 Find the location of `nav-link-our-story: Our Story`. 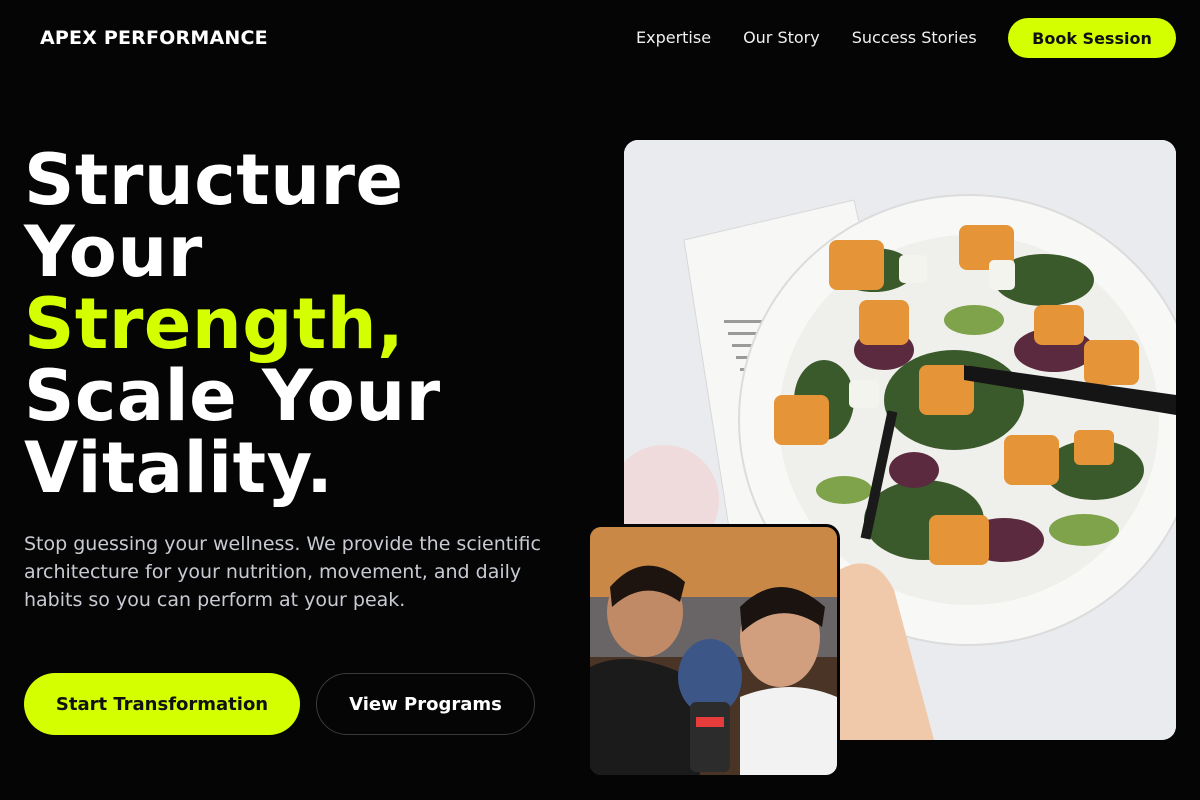

nav-link-our-story: Our Story is located at coordinates (781, 37).